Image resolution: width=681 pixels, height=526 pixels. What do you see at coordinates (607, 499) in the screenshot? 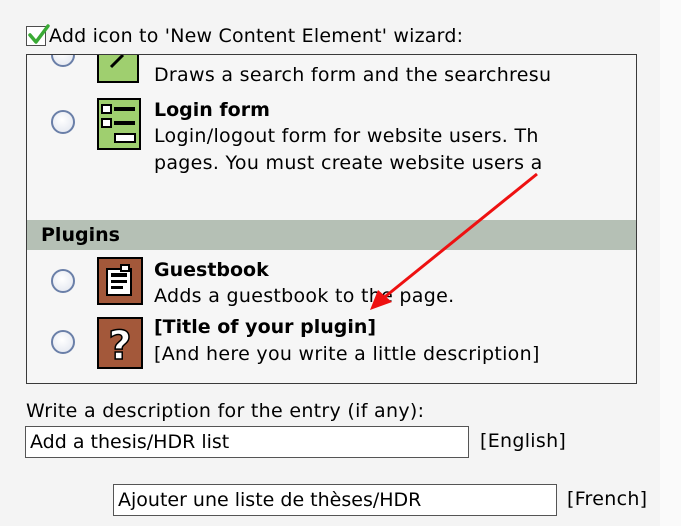
I see `french-language-label: [French]` at bounding box center [607, 499].